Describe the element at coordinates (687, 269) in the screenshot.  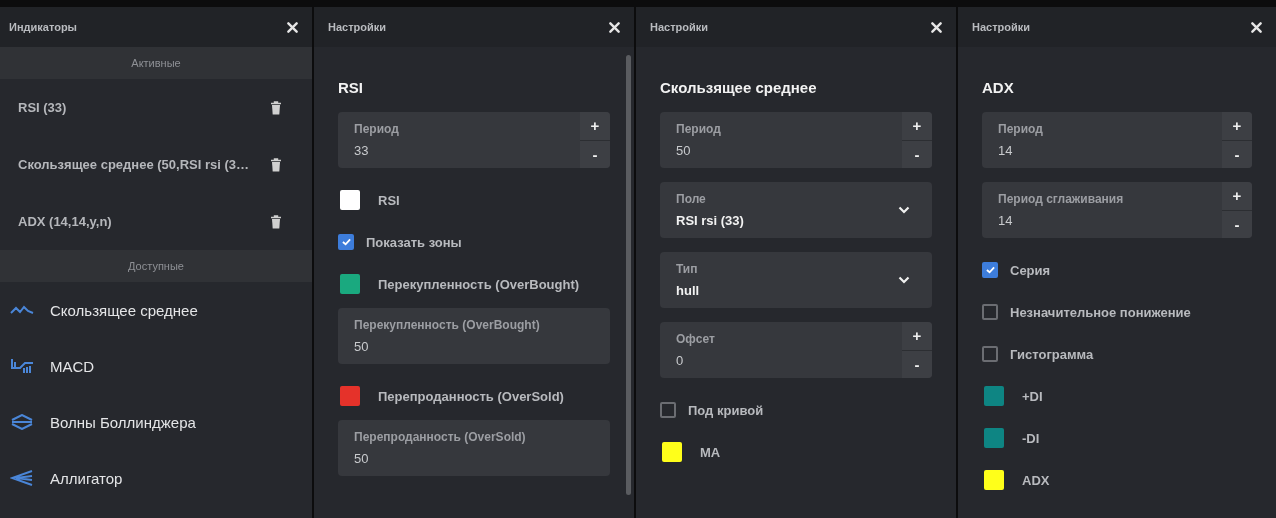
I see `field-label: Тип` at that location.